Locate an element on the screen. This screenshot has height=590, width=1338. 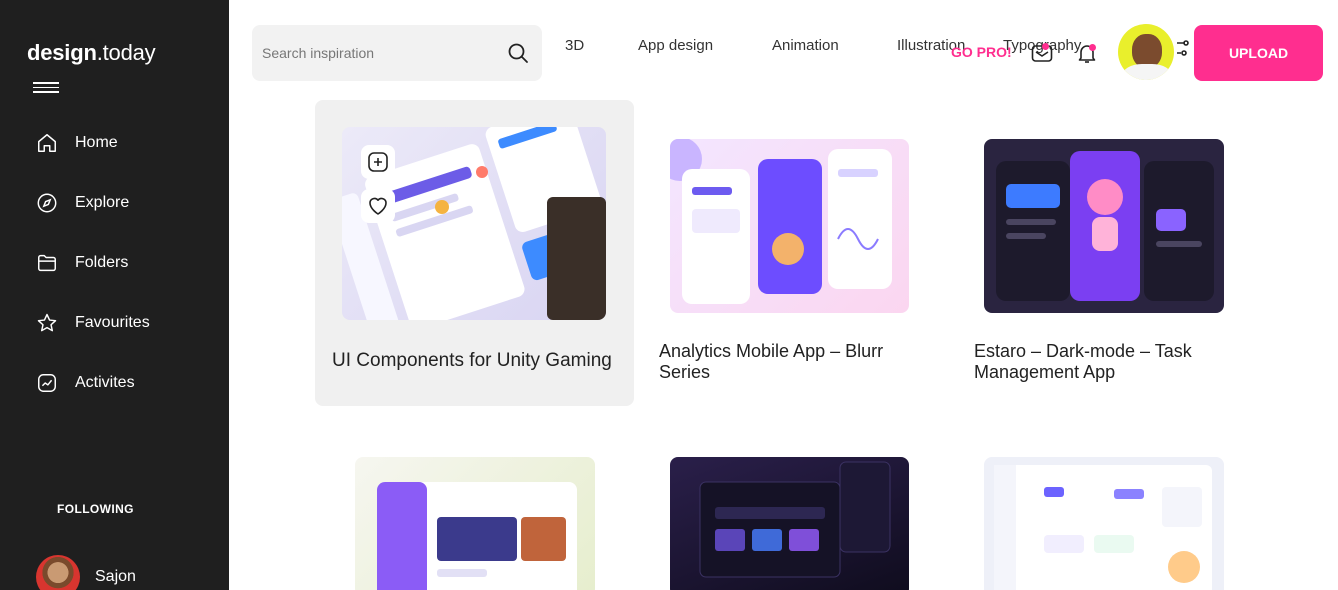
plus-square-icon is located at coordinates (378, 162).